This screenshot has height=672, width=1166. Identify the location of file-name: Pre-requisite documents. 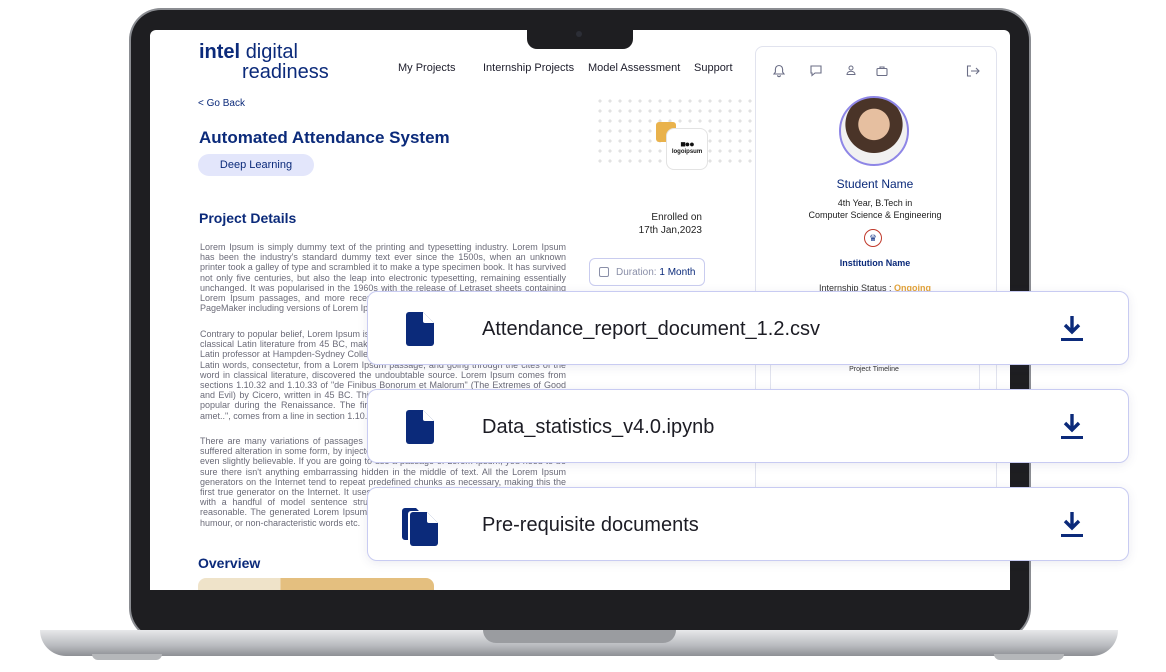
(590, 525).